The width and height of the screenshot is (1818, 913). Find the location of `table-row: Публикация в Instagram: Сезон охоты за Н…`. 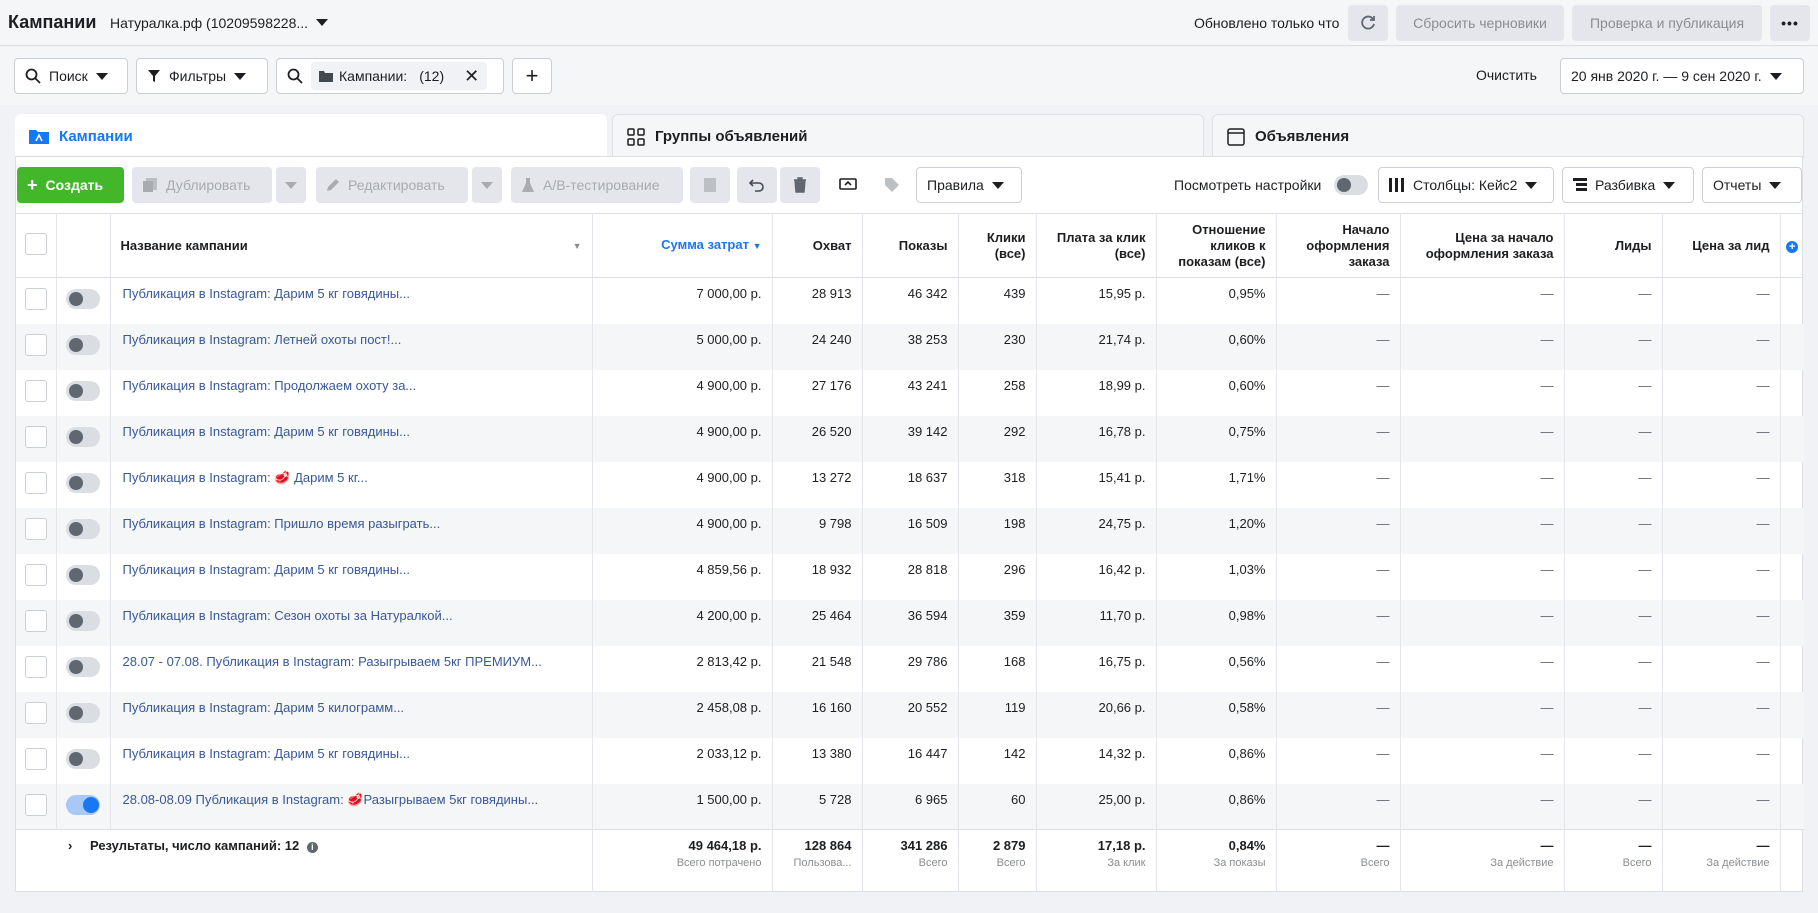

table-row: Публикация в Instagram: Сезон охоты за Н… is located at coordinates (910, 622).